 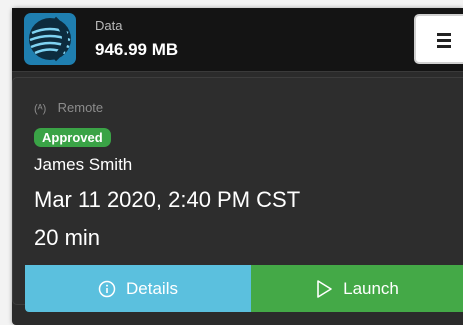 I want to click on session-datetime: Mar 11 2020, 2:40 PM CST, so click(x=167, y=199).